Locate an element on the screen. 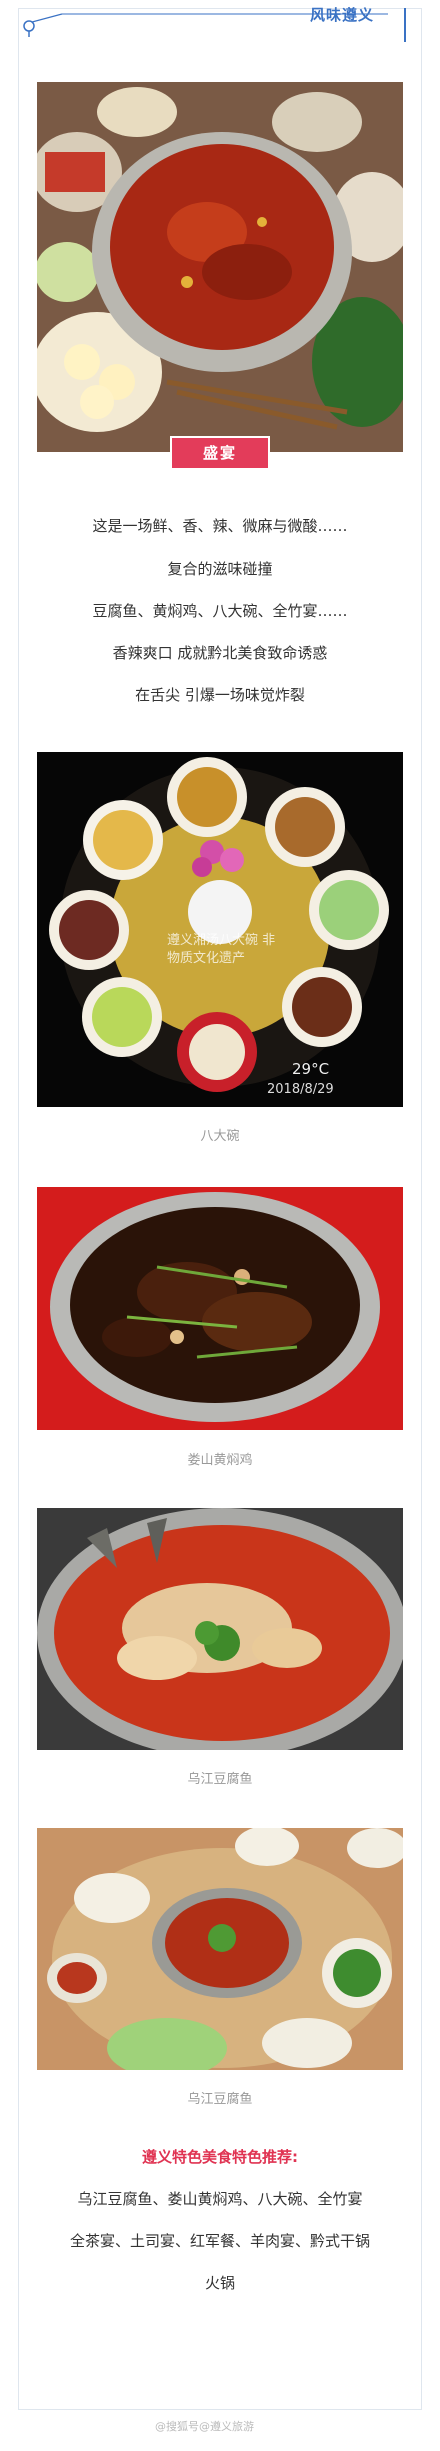 The height and width of the screenshot is (2451, 440). recommend-line: 全茶宴、土司宴、红军餐、羊肉宴、黔式干锅 is located at coordinates (219, 2241).